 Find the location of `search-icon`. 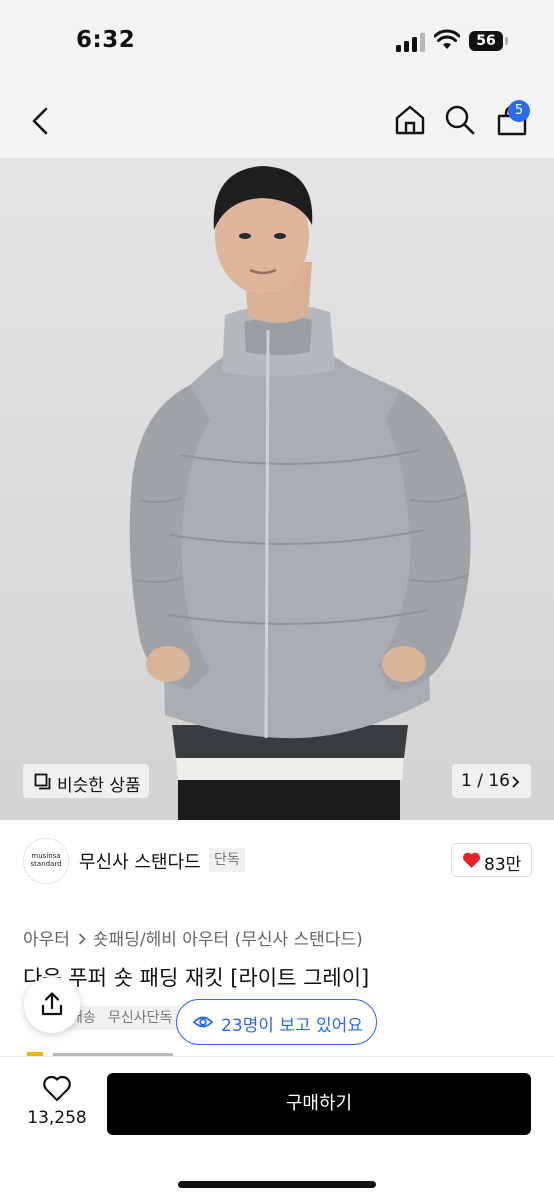

search-icon is located at coordinates (460, 120).